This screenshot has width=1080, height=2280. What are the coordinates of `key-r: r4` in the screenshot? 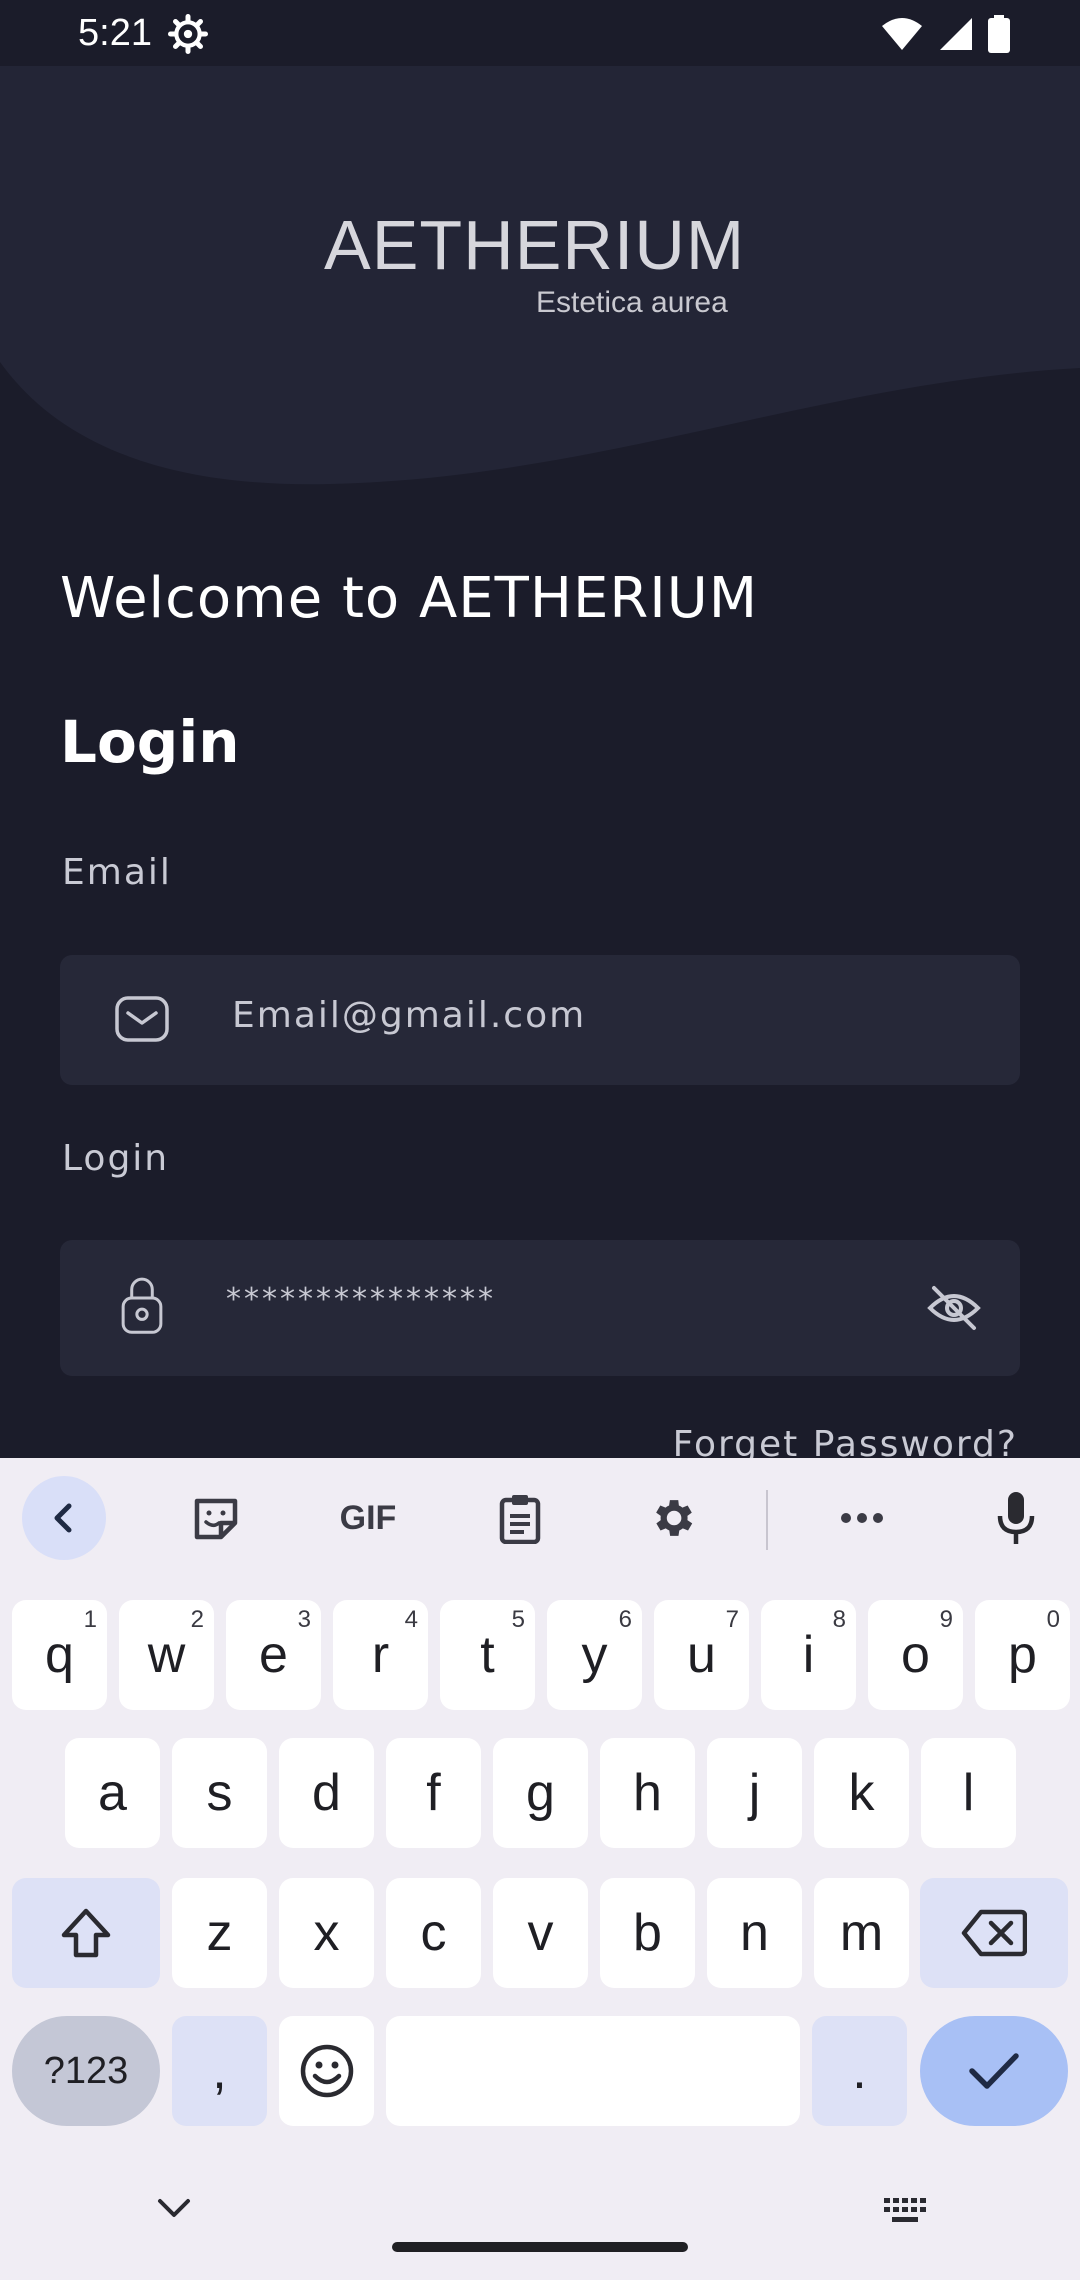 It's located at (380, 1655).